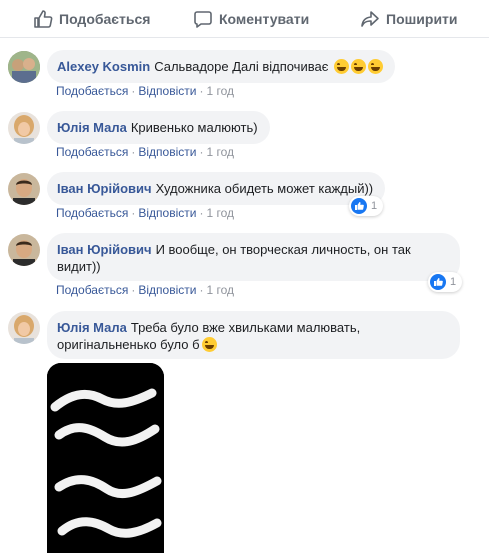 This screenshot has height=553, width=489. What do you see at coordinates (128, 344) in the screenshot?
I see `comment-text: оригінальненько було б` at bounding box center [128, 344].